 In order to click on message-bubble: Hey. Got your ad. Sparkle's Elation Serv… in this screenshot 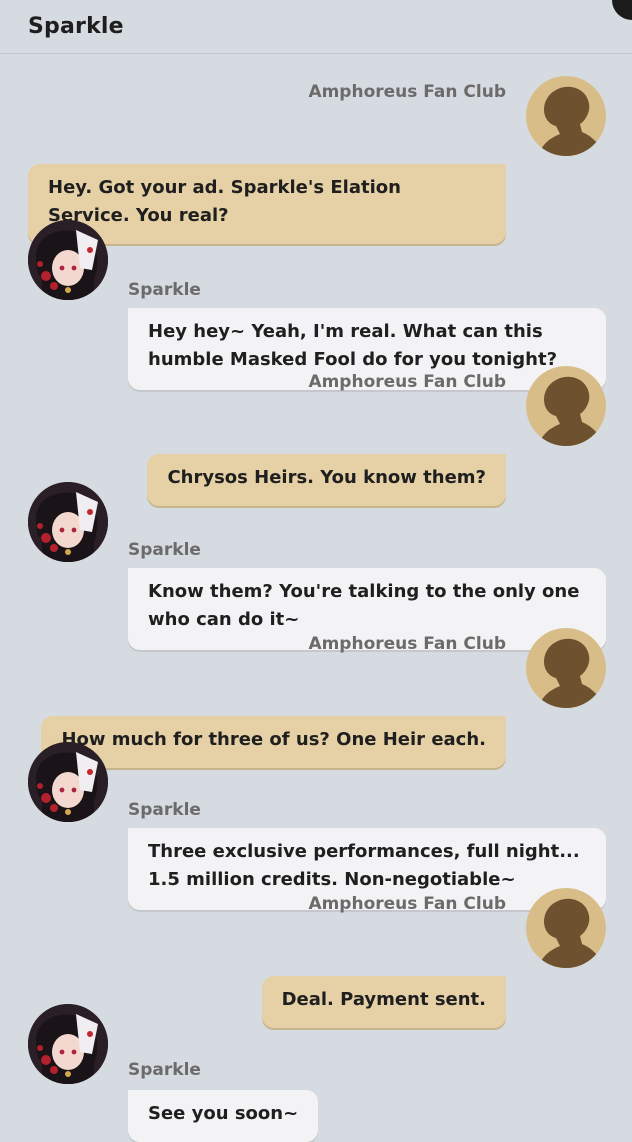, I will do `click(267, 204)`.